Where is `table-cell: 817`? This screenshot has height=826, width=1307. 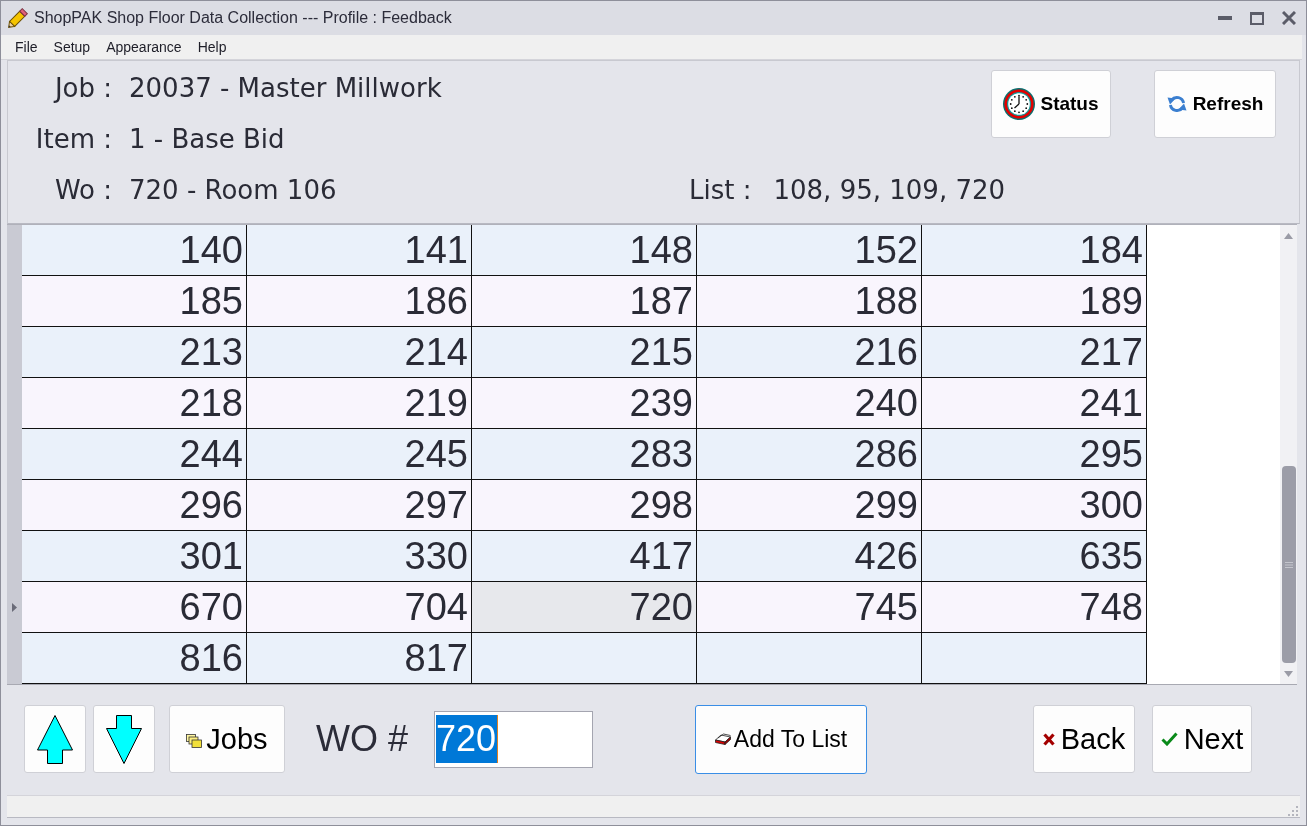
table-cell: 817 is located at coordinates (359, 658).